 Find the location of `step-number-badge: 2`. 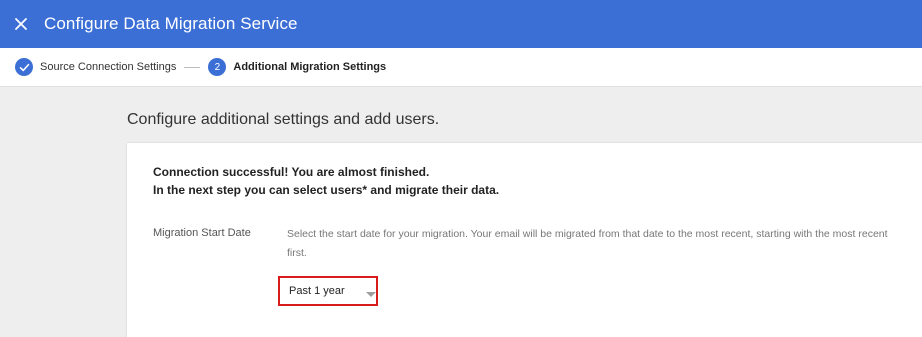

step-number-badge: 2 is located at coordinates (217, 67).